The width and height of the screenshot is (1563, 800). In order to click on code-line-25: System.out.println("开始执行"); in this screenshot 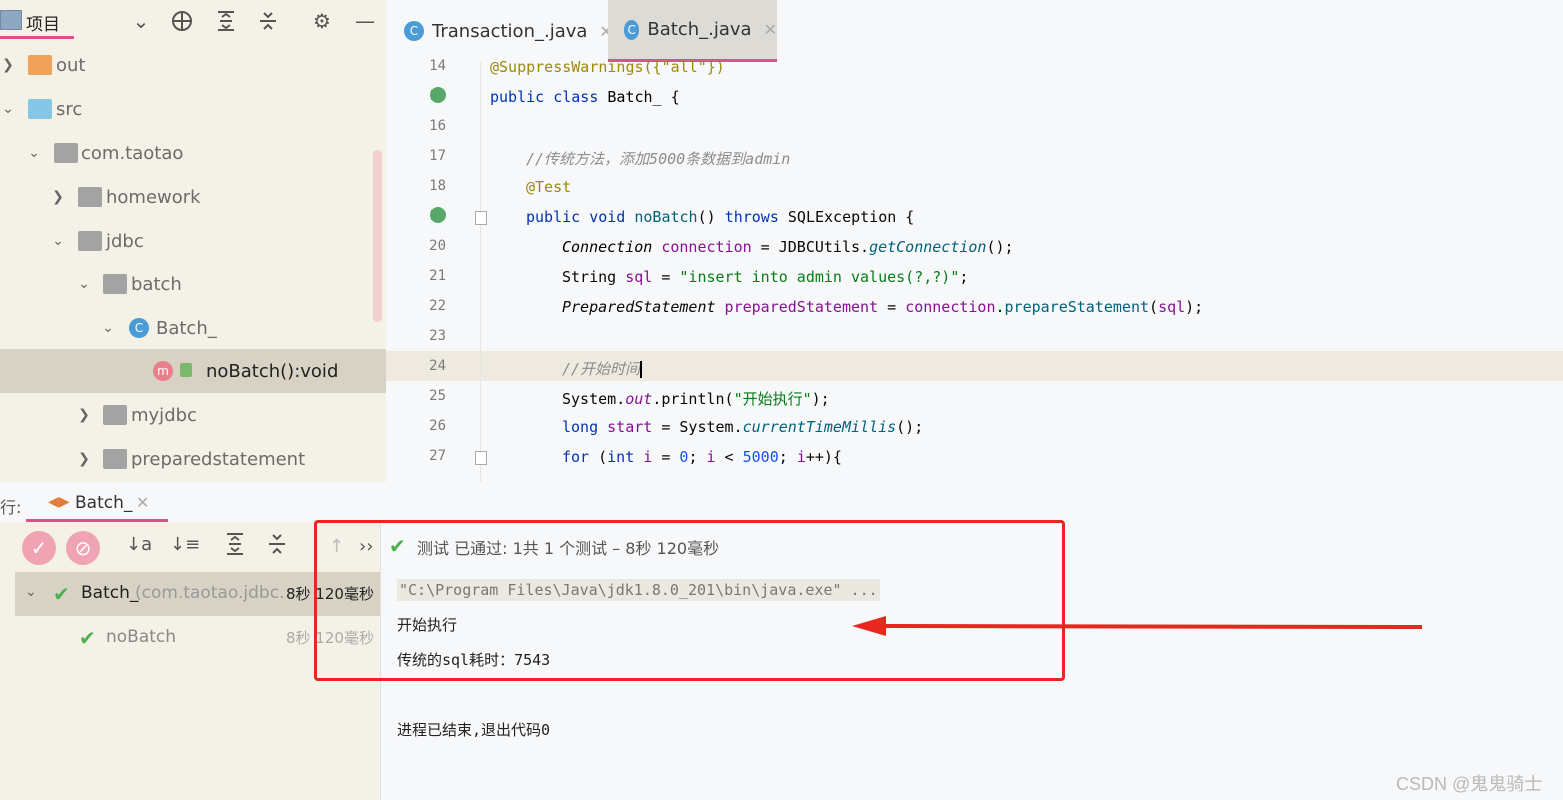, I will do `click(696, 398)`.